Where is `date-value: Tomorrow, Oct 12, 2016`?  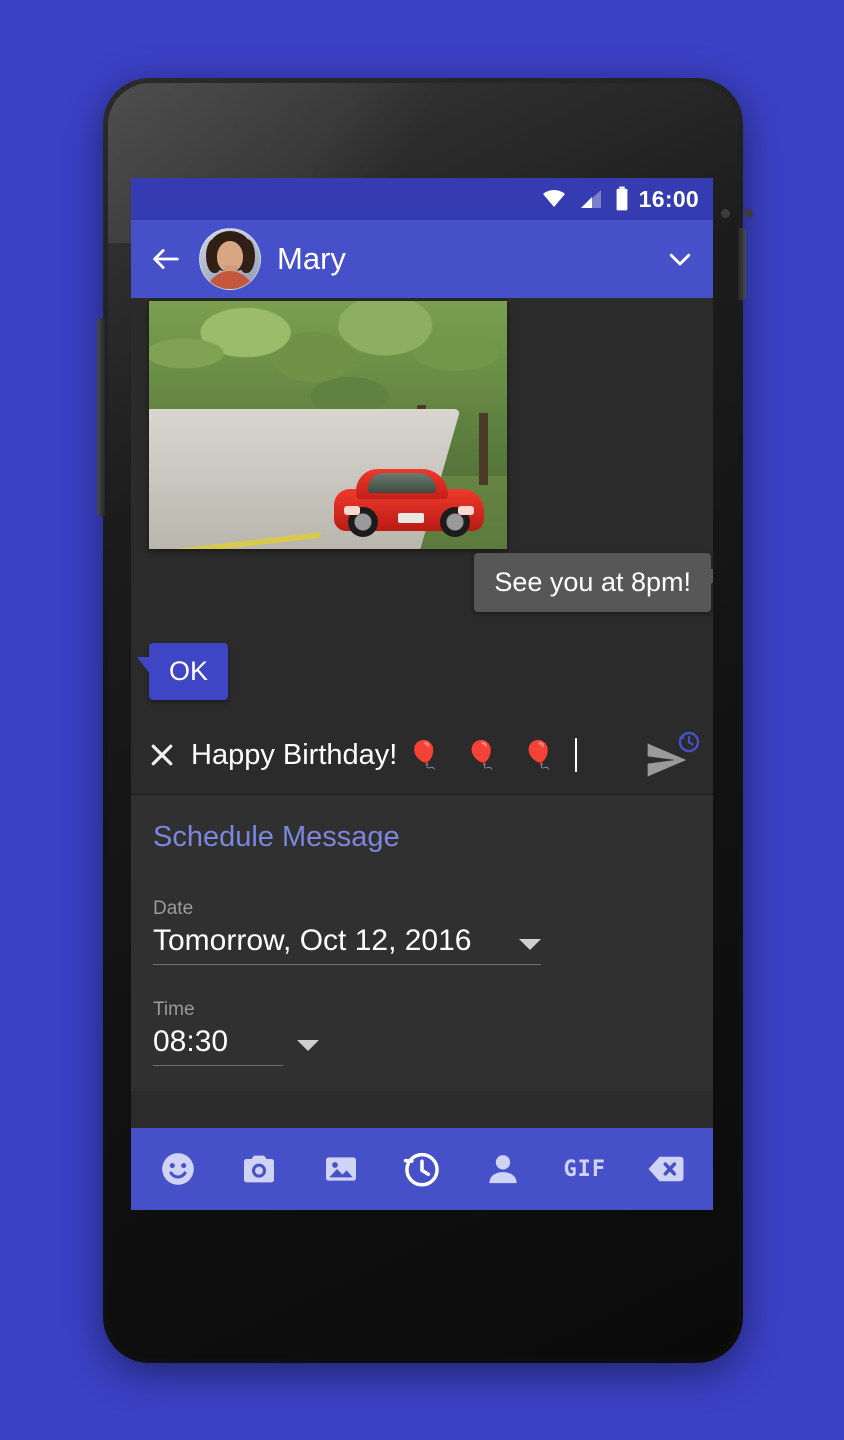 date-value: Tomorrow, Oct 12, 2016 is located at coordinates (312, 940).